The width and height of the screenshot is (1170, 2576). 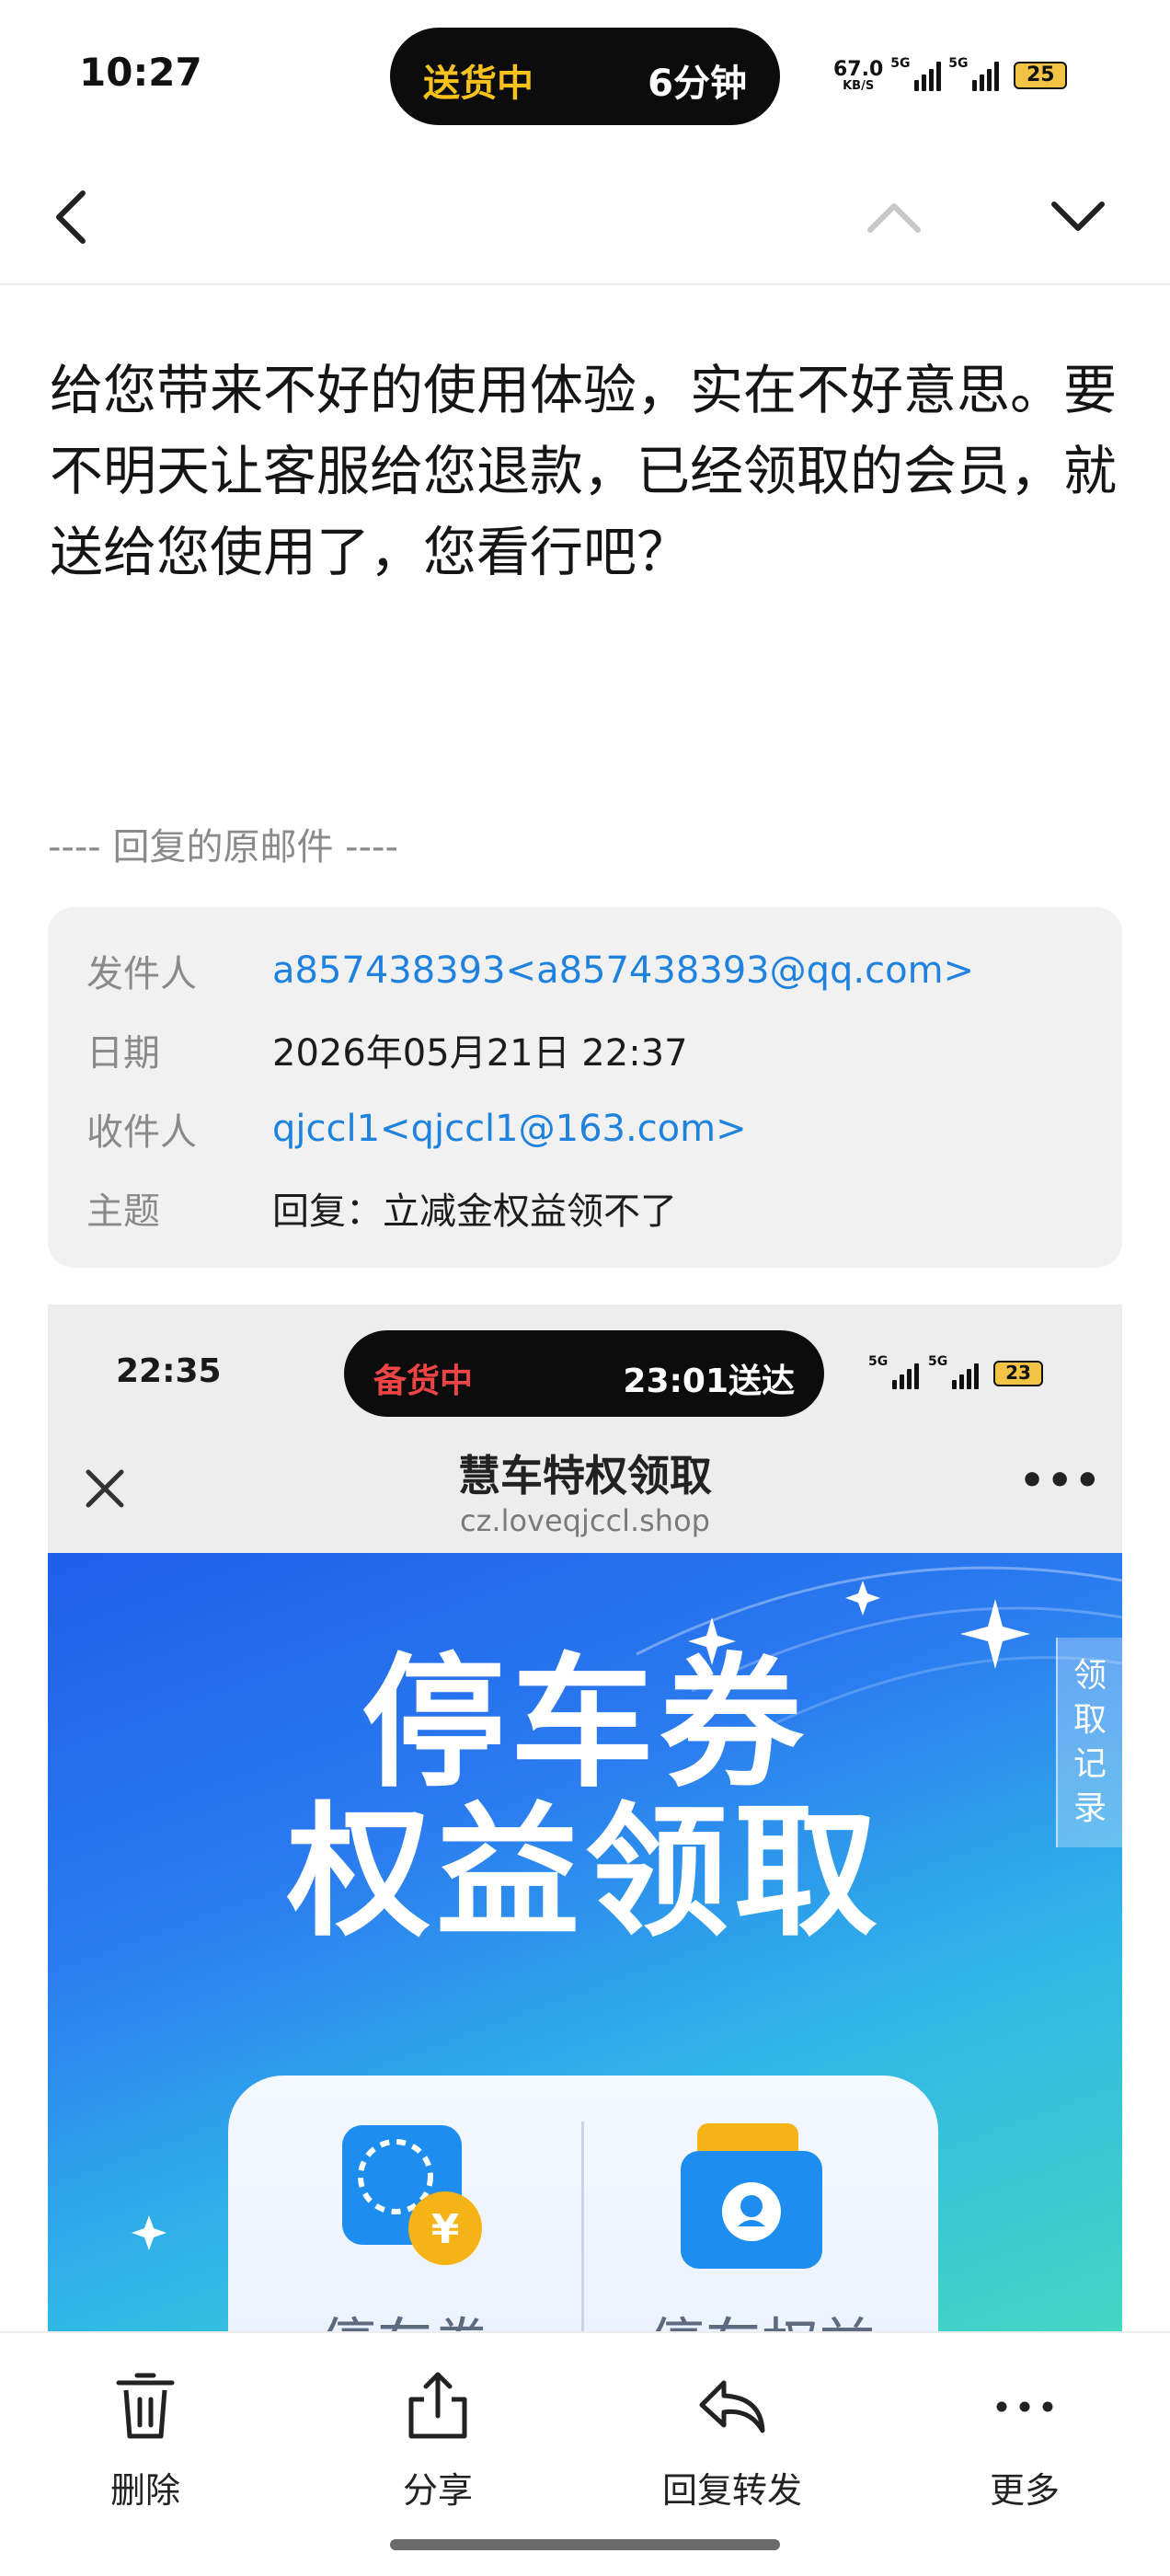 I want to click on reply-icon, so click(x=732, y=2406).